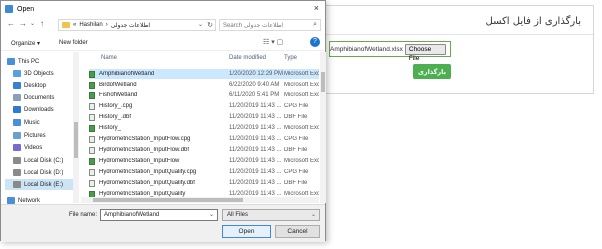 This screenshot has width=602, height=249. I want to click on recent-locations-icon: ⌄, so click(32, 23).